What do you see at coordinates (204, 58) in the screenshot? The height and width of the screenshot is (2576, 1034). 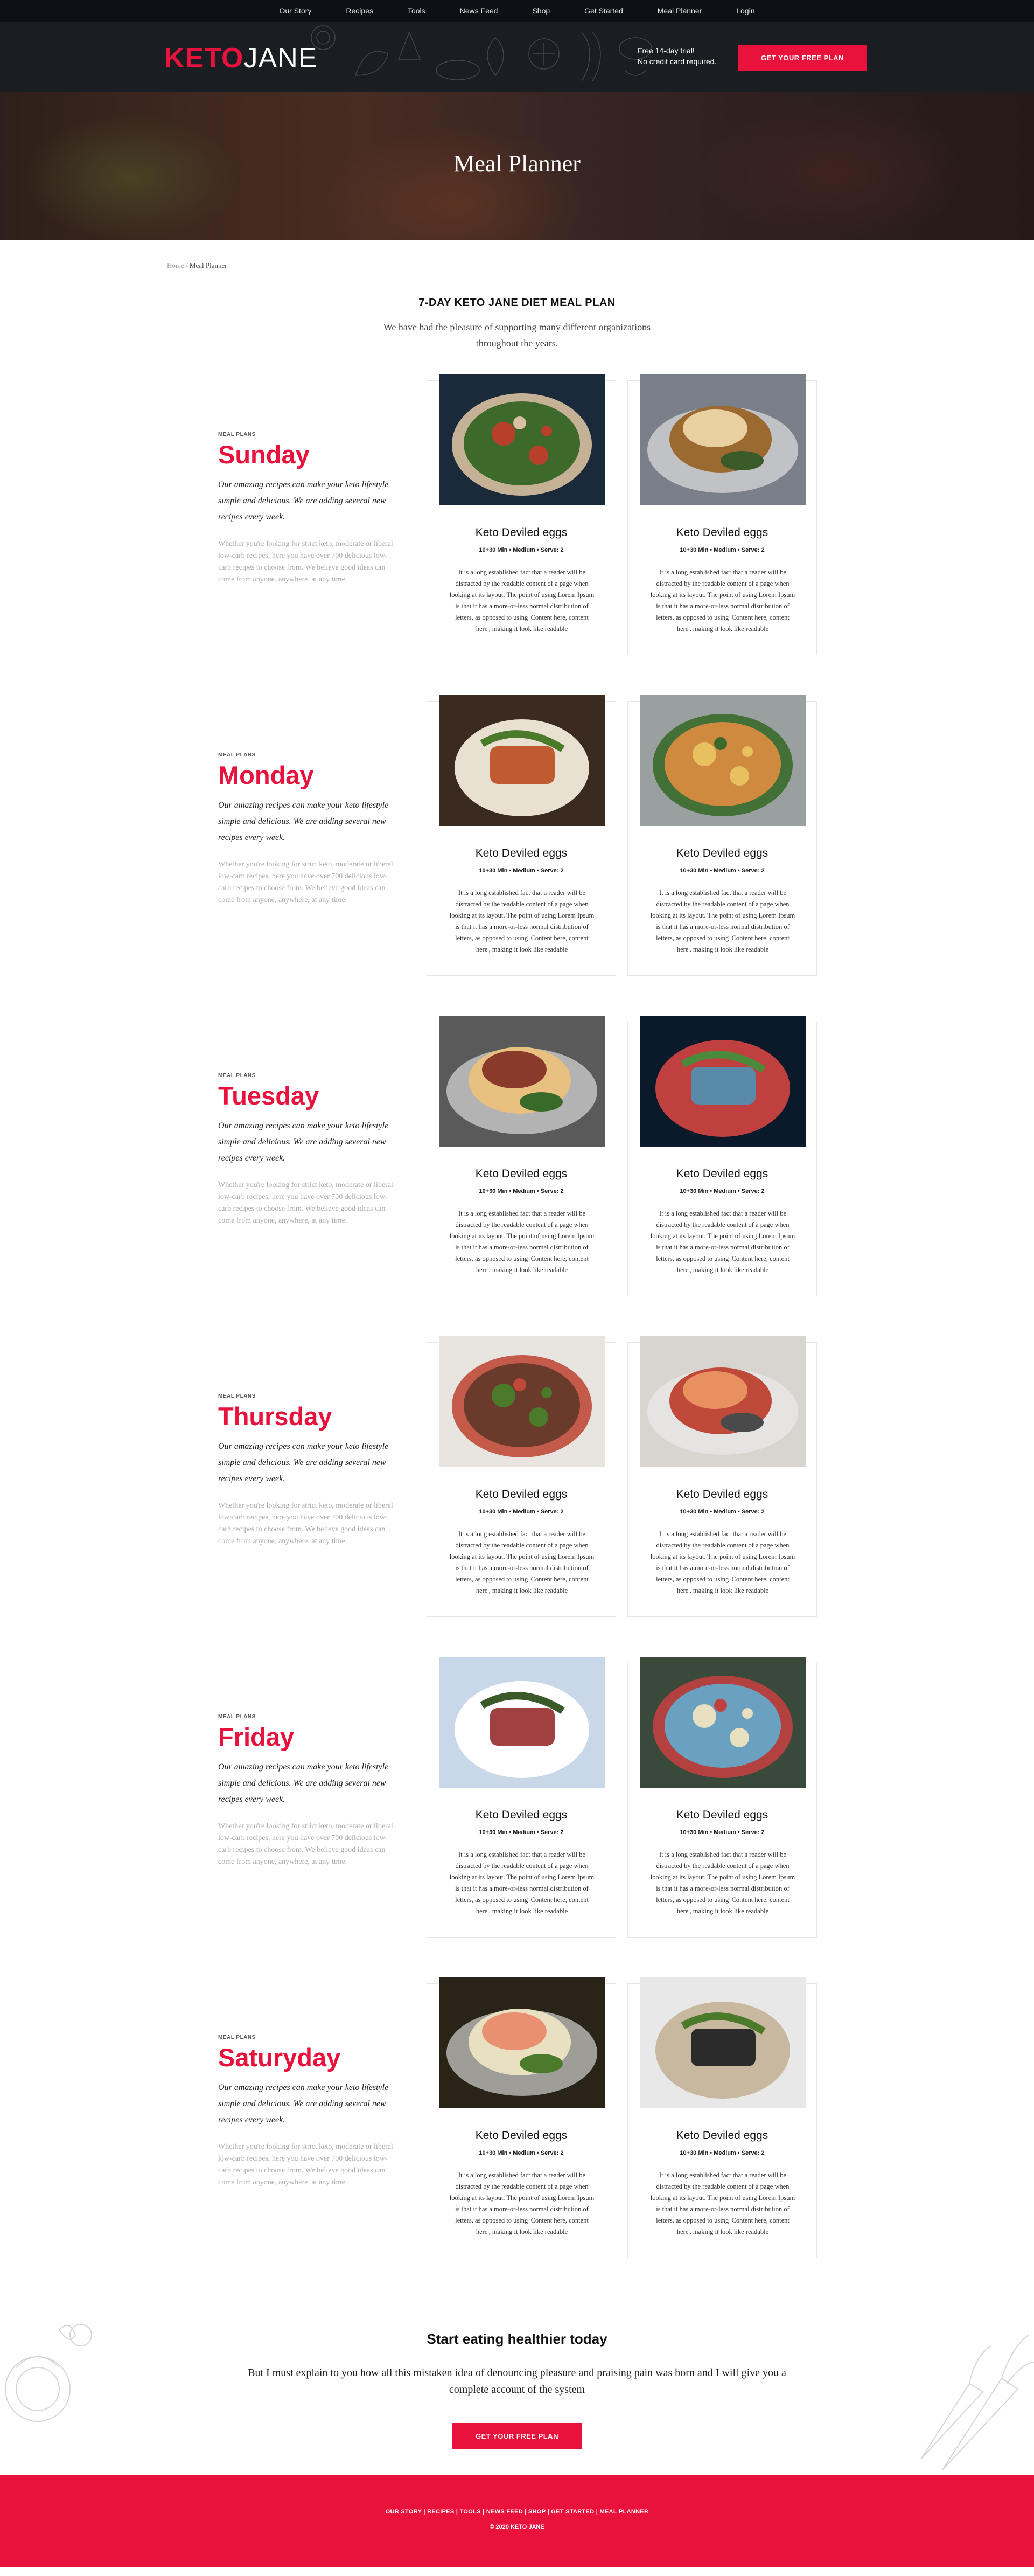 I see `logo-keto: KETO` at bounding box center [204, 58].